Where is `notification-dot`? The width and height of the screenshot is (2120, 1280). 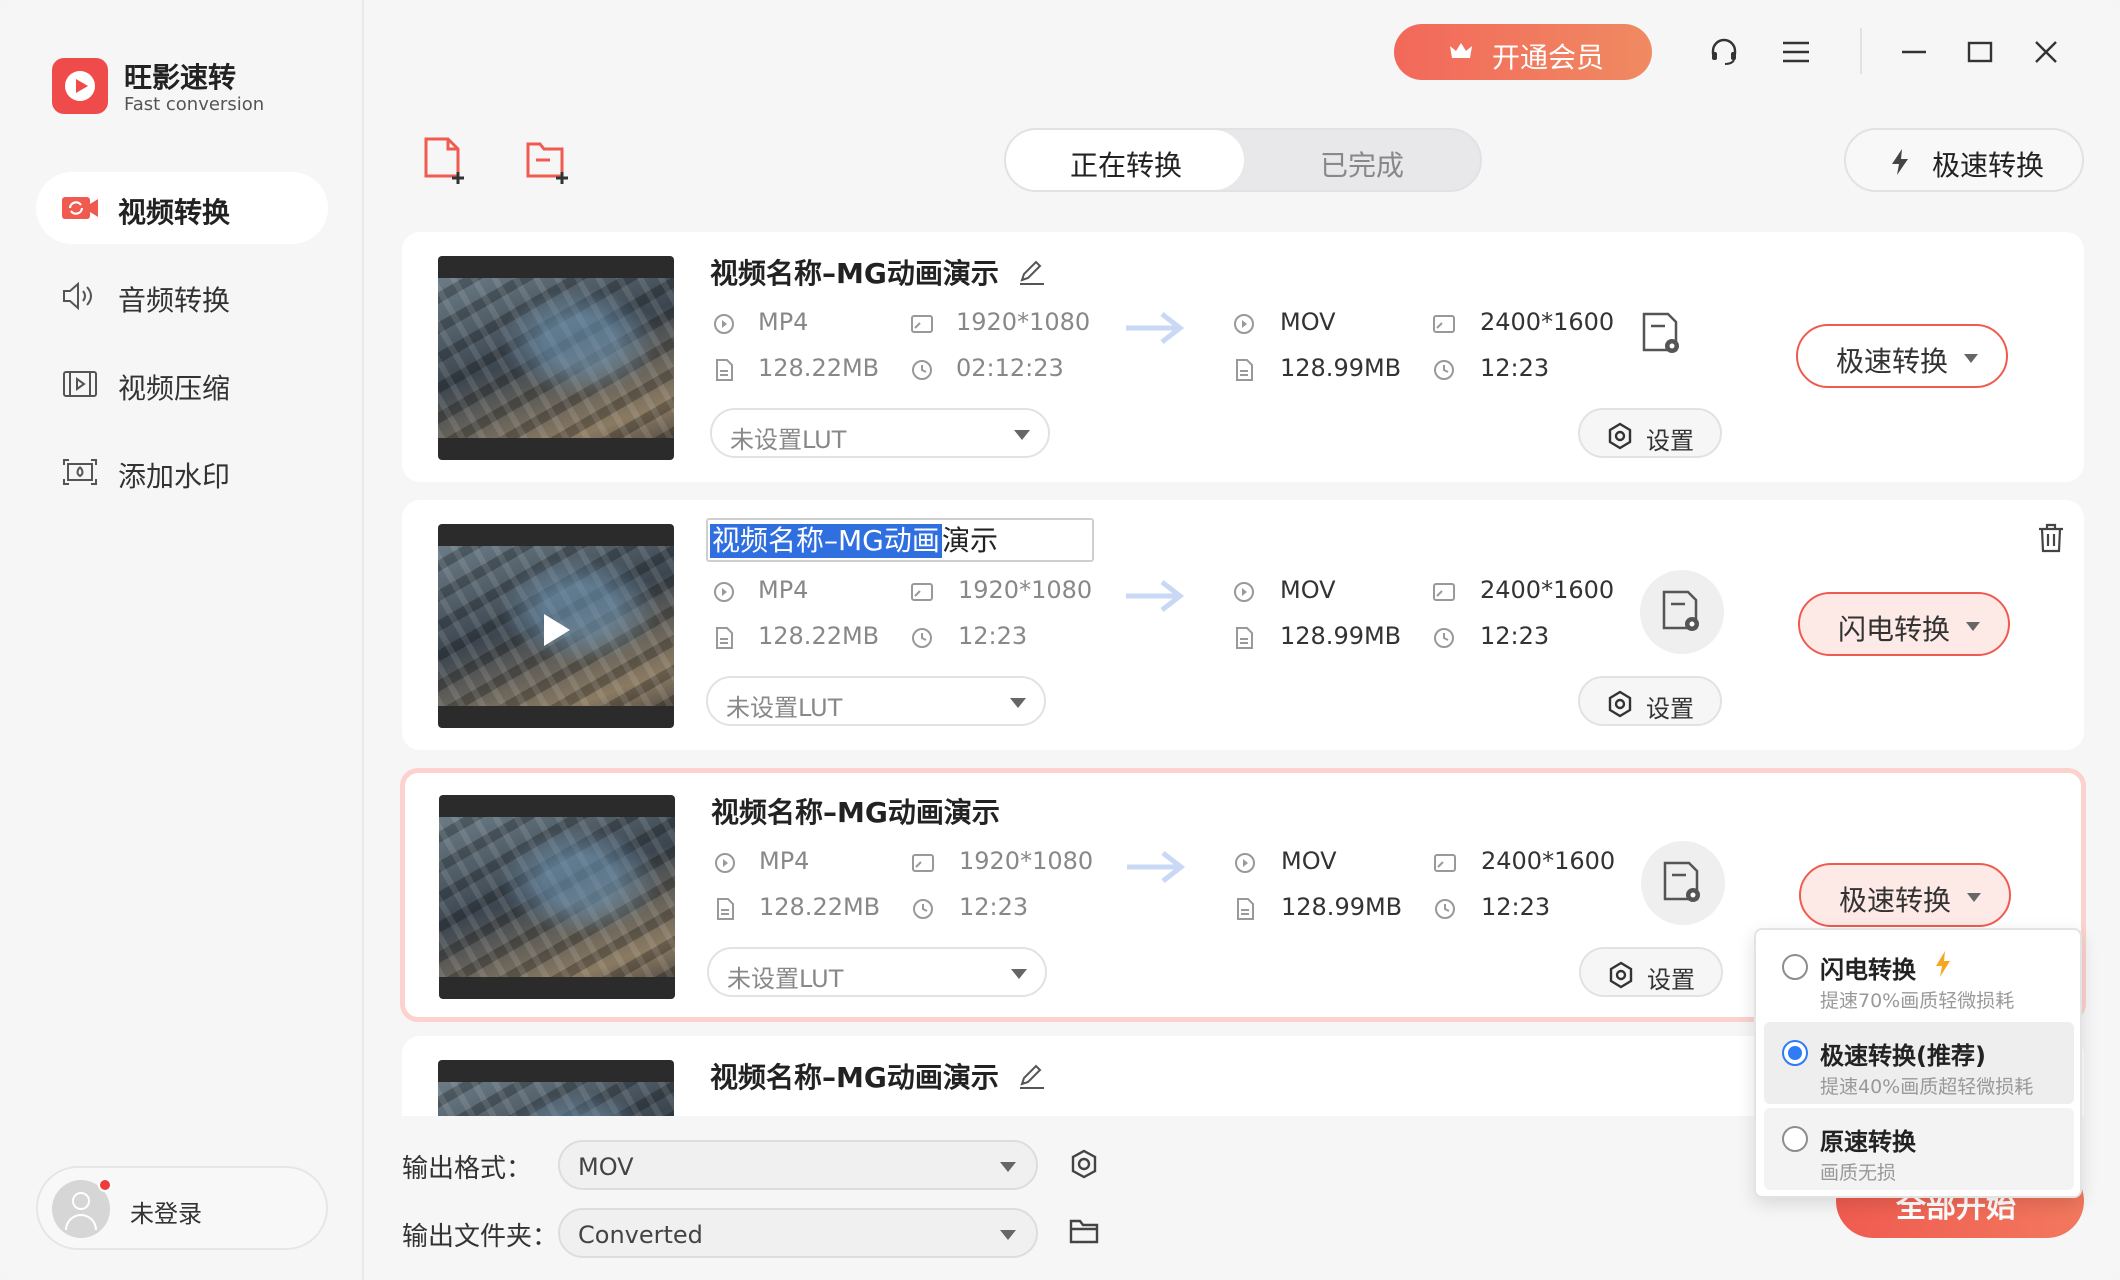 notification-dot is located at coordinates (105, 1185).